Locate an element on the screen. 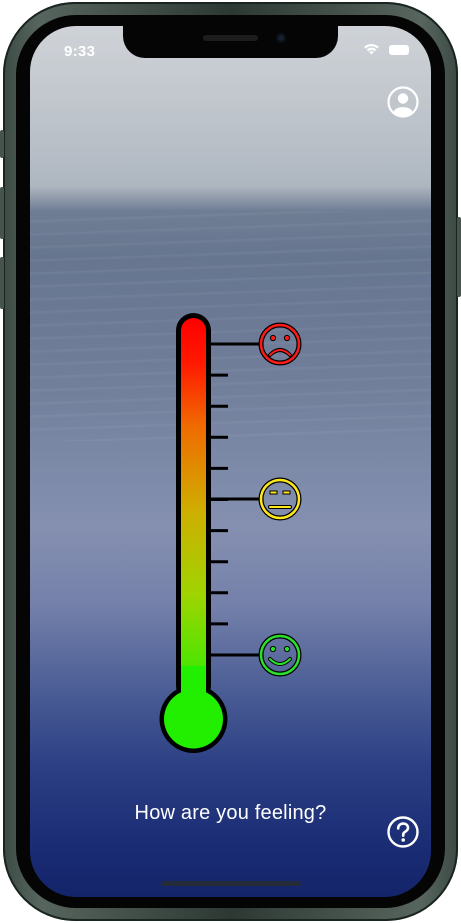  neutral-face-icon is located at coordinates (256, 499).